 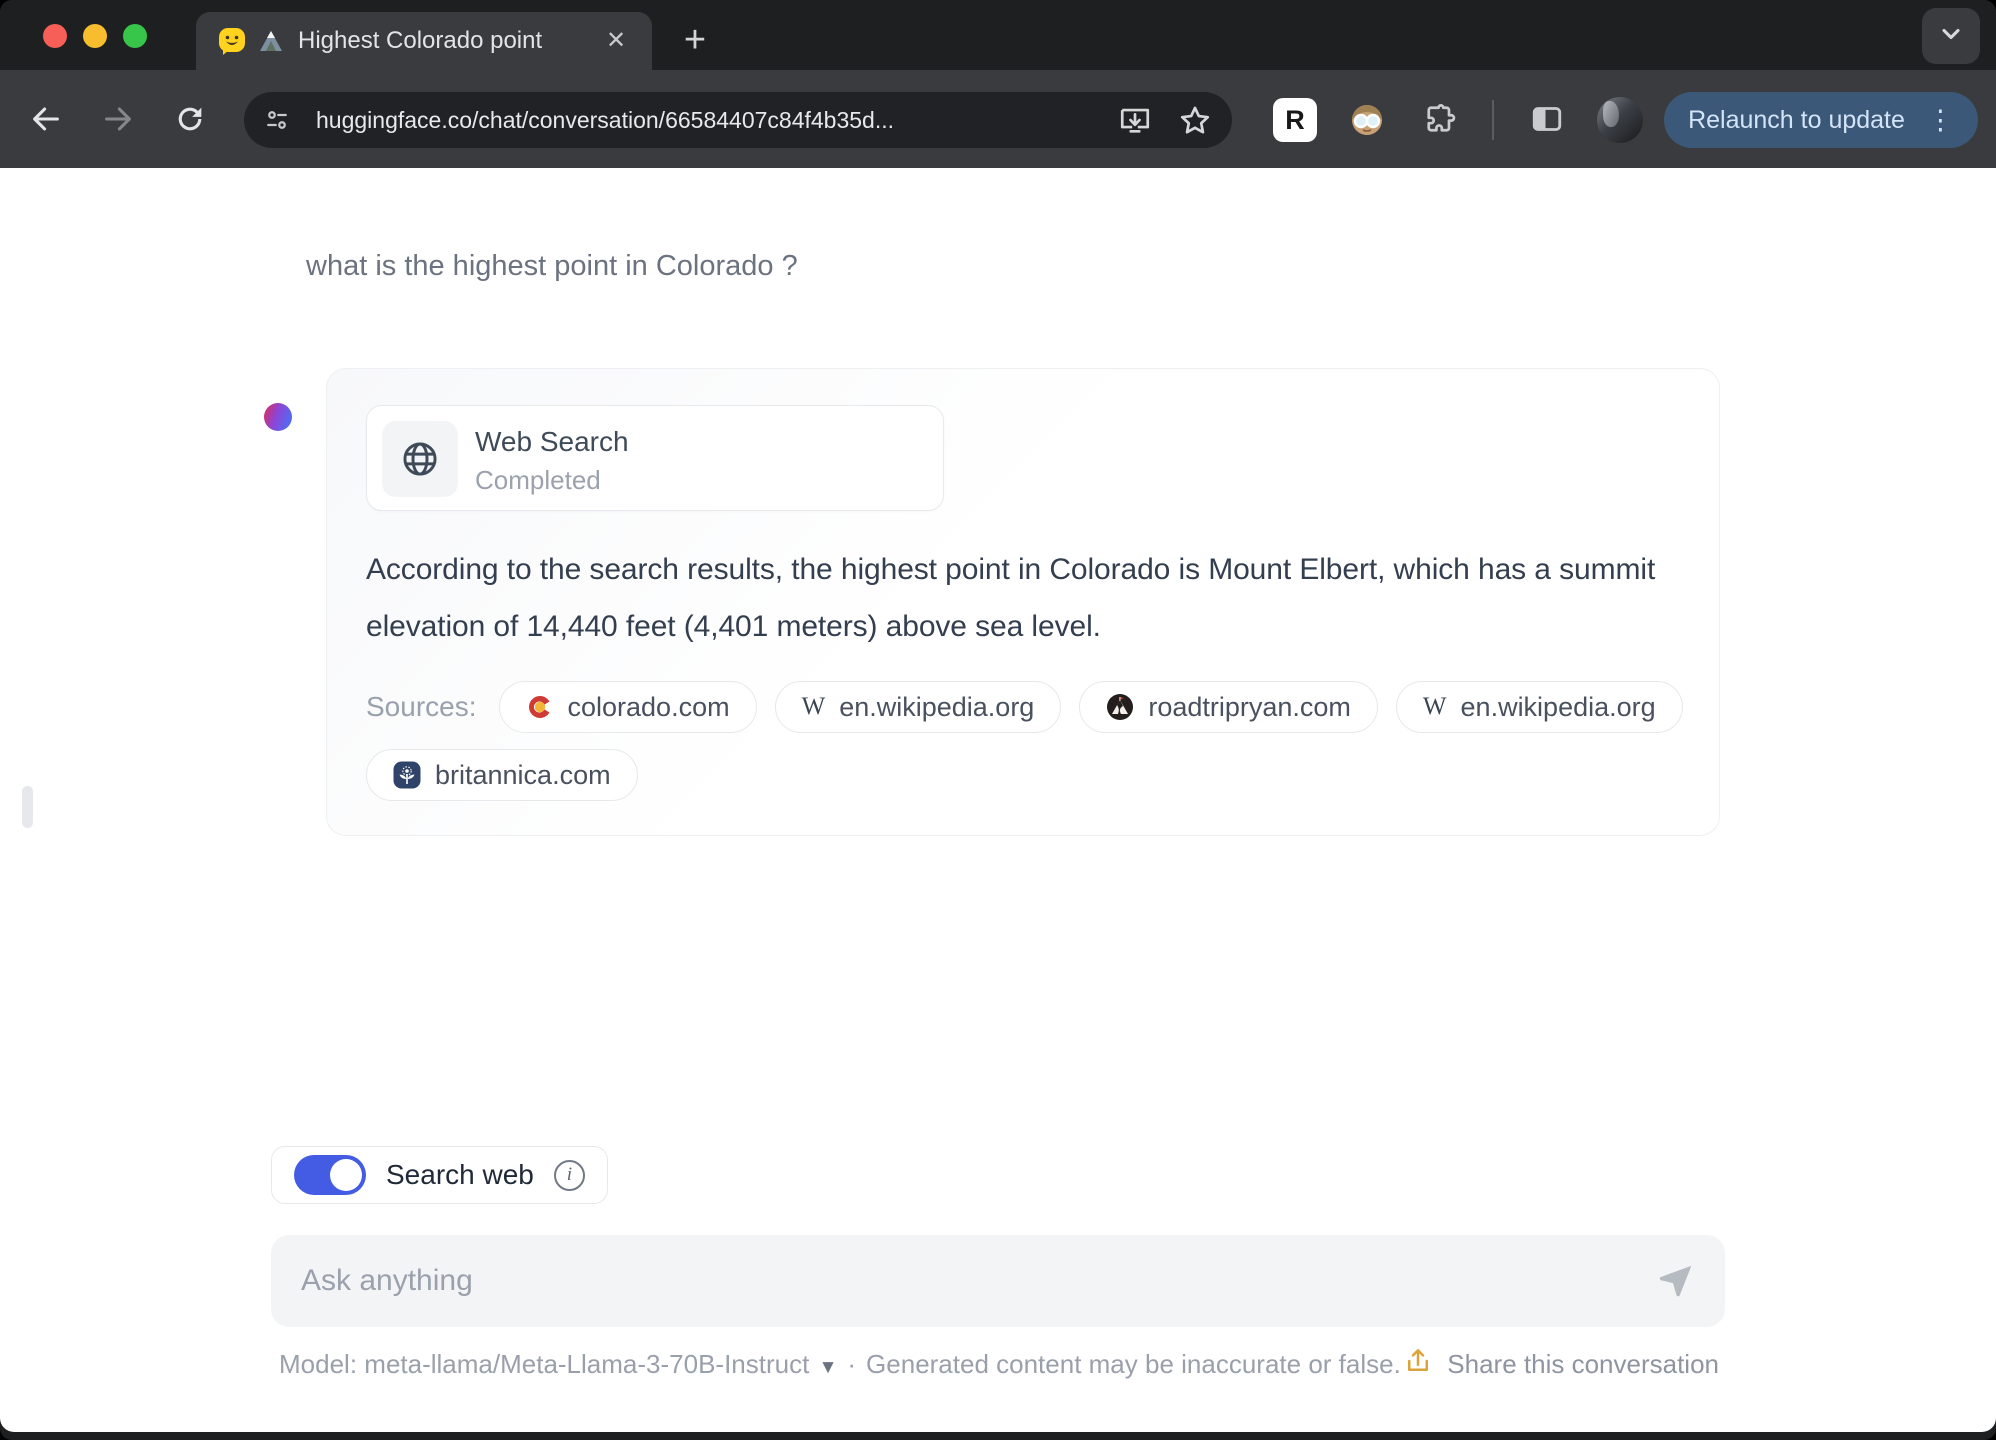 What do you see at coordinates (318, 1364) in the screenshot?
I see `model-label: Model:` at bounding box center [318, 1364].